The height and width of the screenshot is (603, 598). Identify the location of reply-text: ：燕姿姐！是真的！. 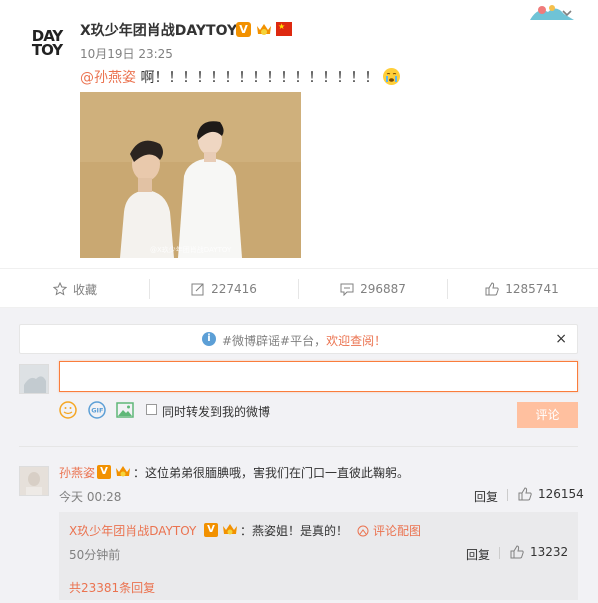
(294, 531).